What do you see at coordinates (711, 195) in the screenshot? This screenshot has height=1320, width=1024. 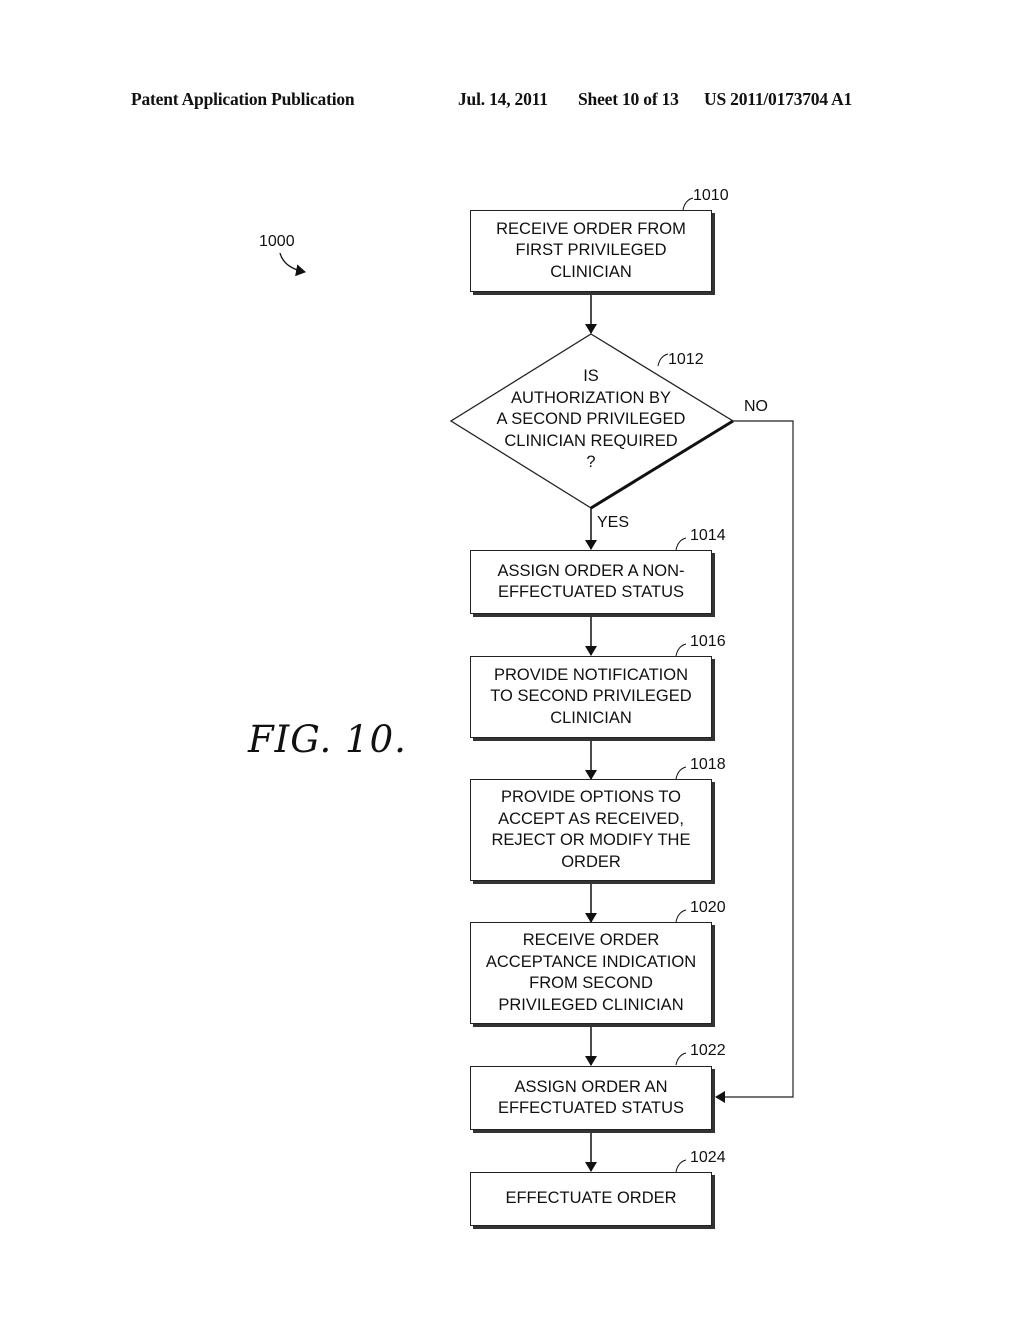 I see `ref-1010: 1010` at bounding box center [711, 195].